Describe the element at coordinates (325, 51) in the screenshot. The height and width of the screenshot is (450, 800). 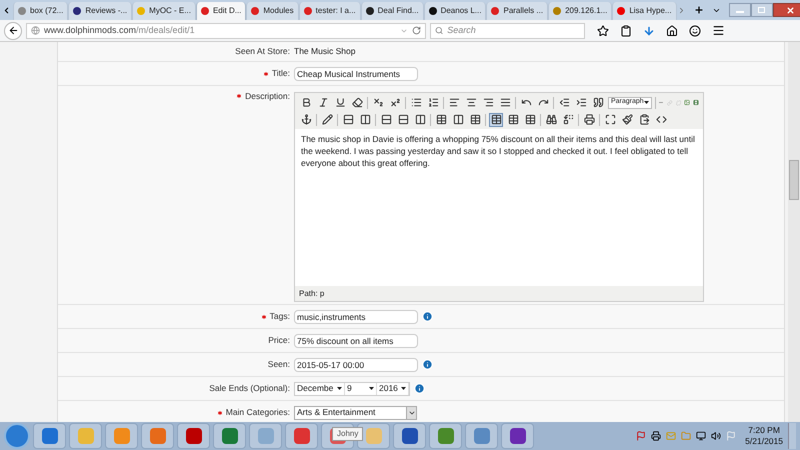
I see `store-value: The Music Shop` at that location.